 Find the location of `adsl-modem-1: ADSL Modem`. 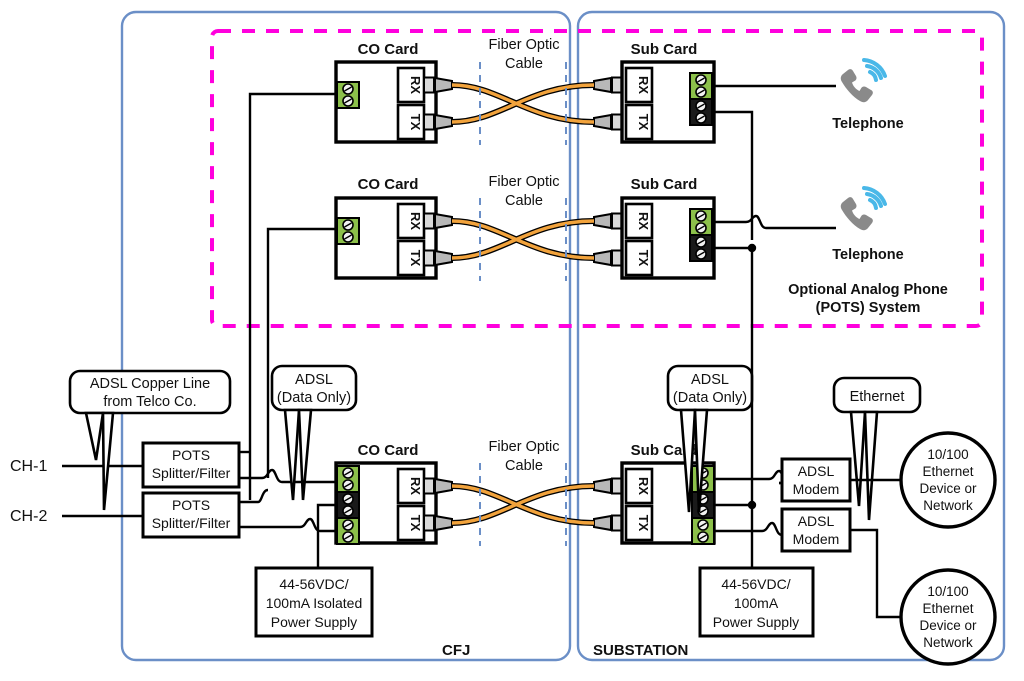

adsl-modem-1: ADSL Modem is located at coordinates (816, 480).